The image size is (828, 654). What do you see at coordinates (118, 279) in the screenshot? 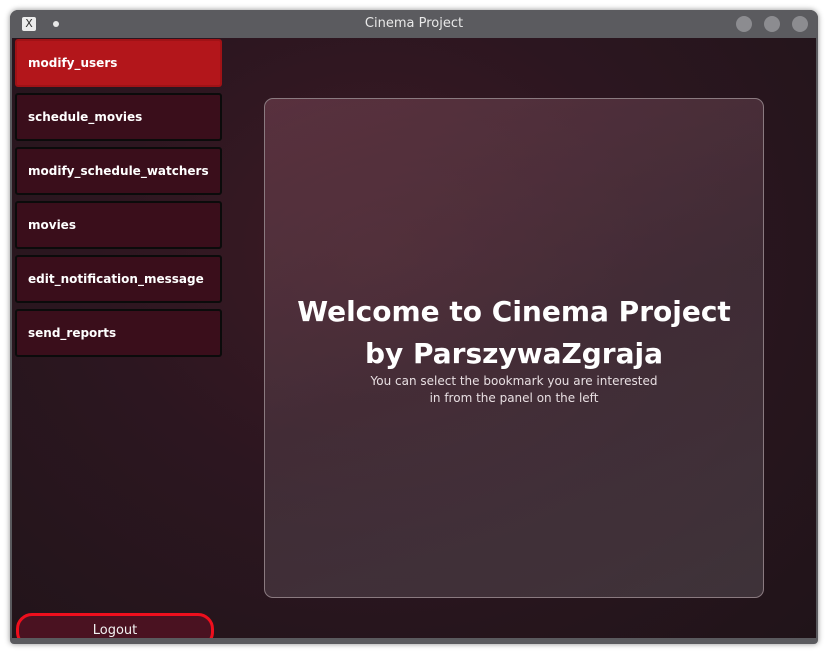
I see `sidebar-item-edit-notification-message: edit_notification_message` at bounding box center [118, 279].